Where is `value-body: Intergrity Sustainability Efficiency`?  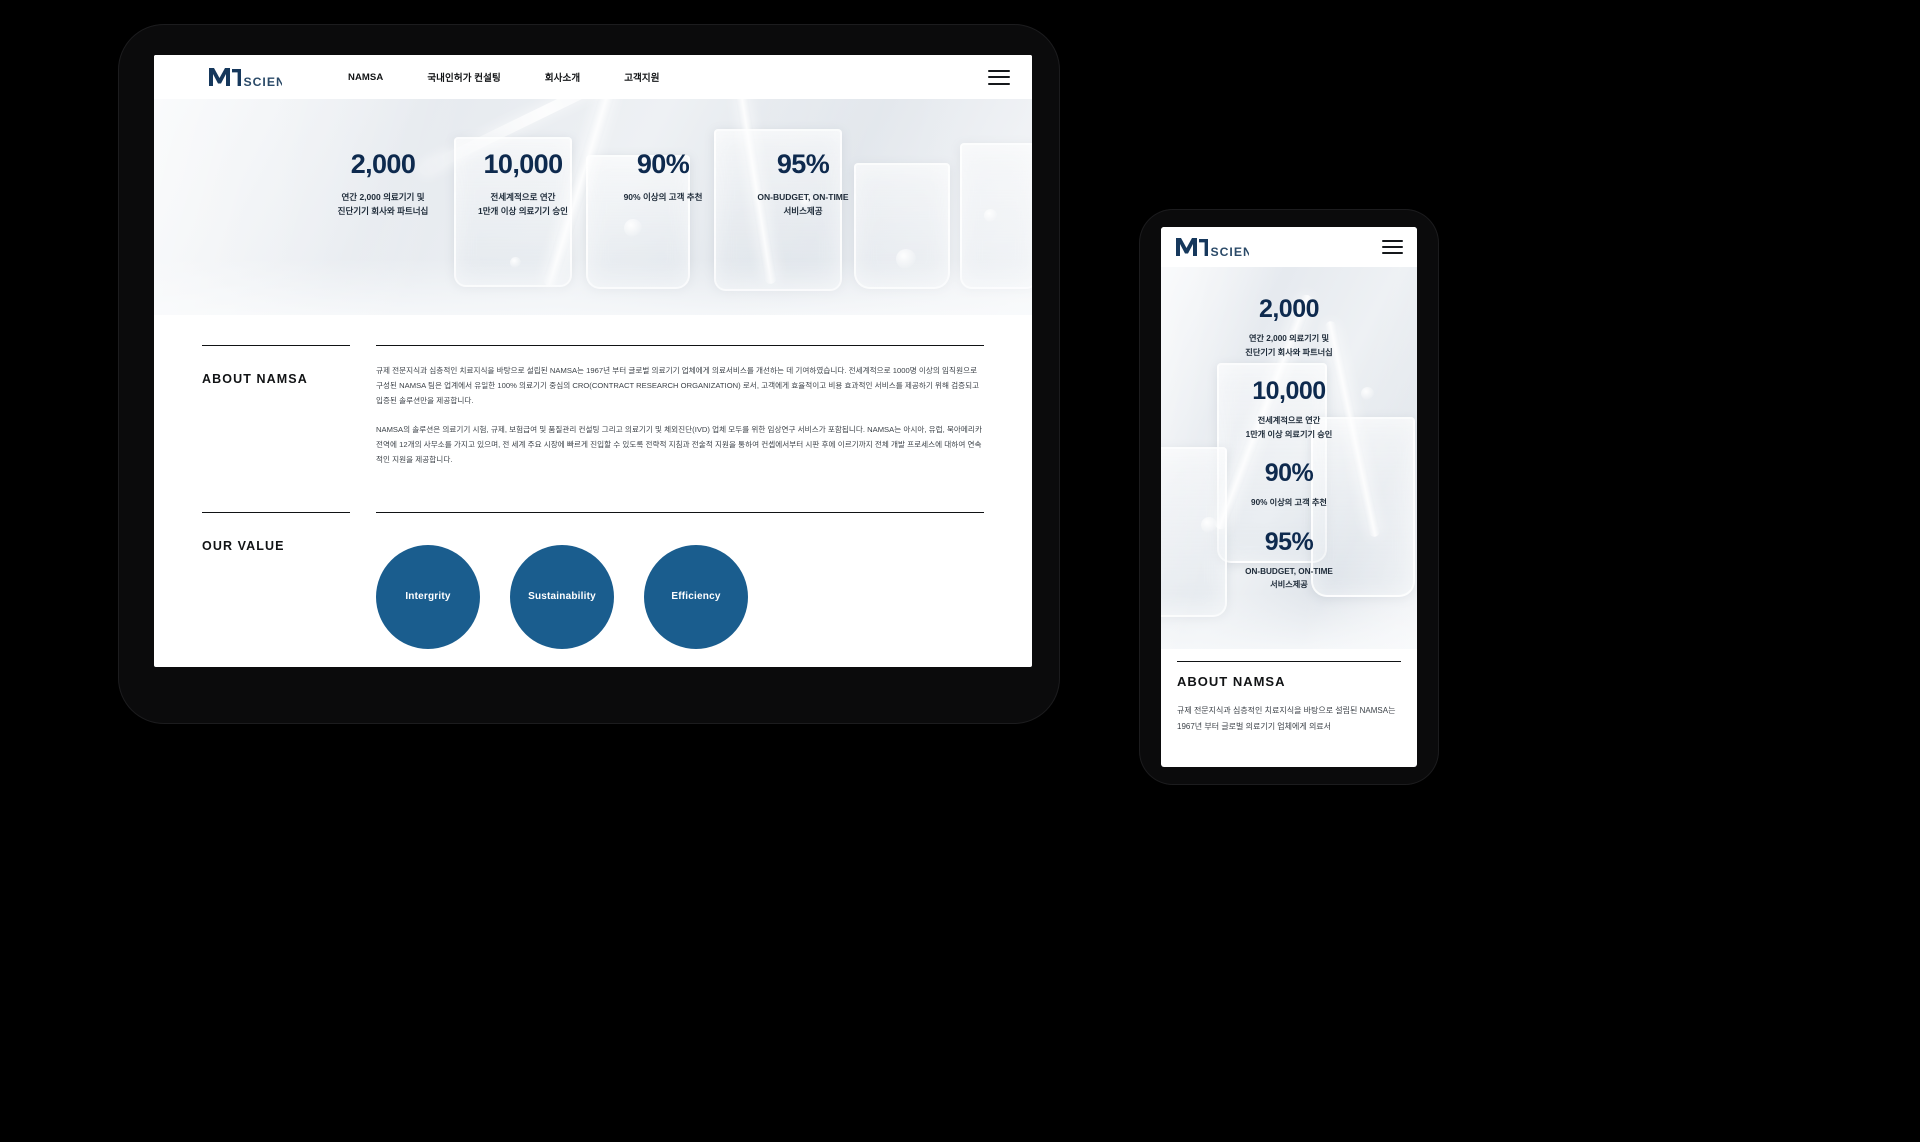
value-body: Intergrity Sustainability Efficiency is located at coordinates (680, 580).